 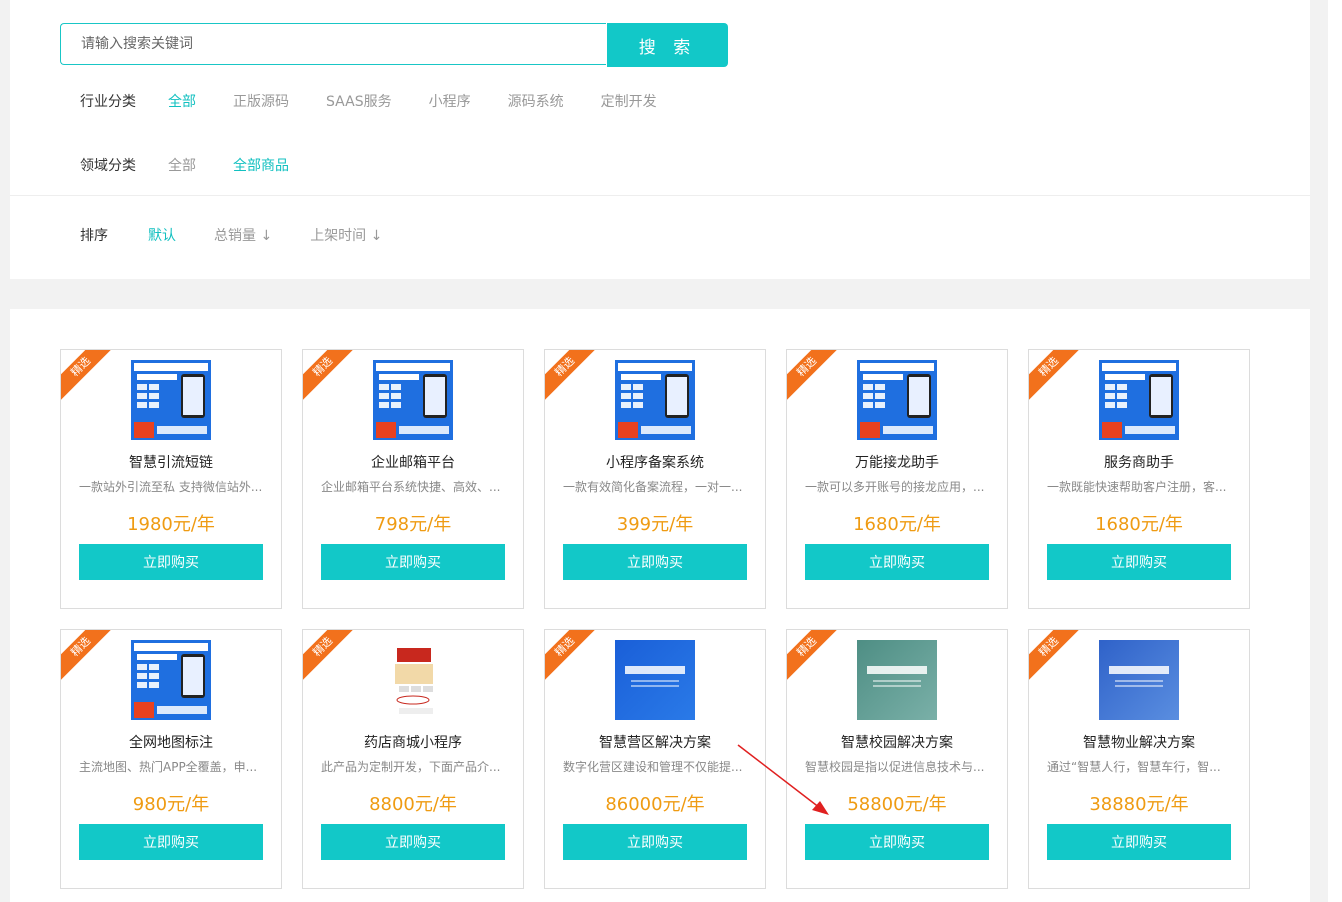 What do you see at coordinates (660, 195) in the screenshot?
I see `divider` at bounding box center [660, 195].